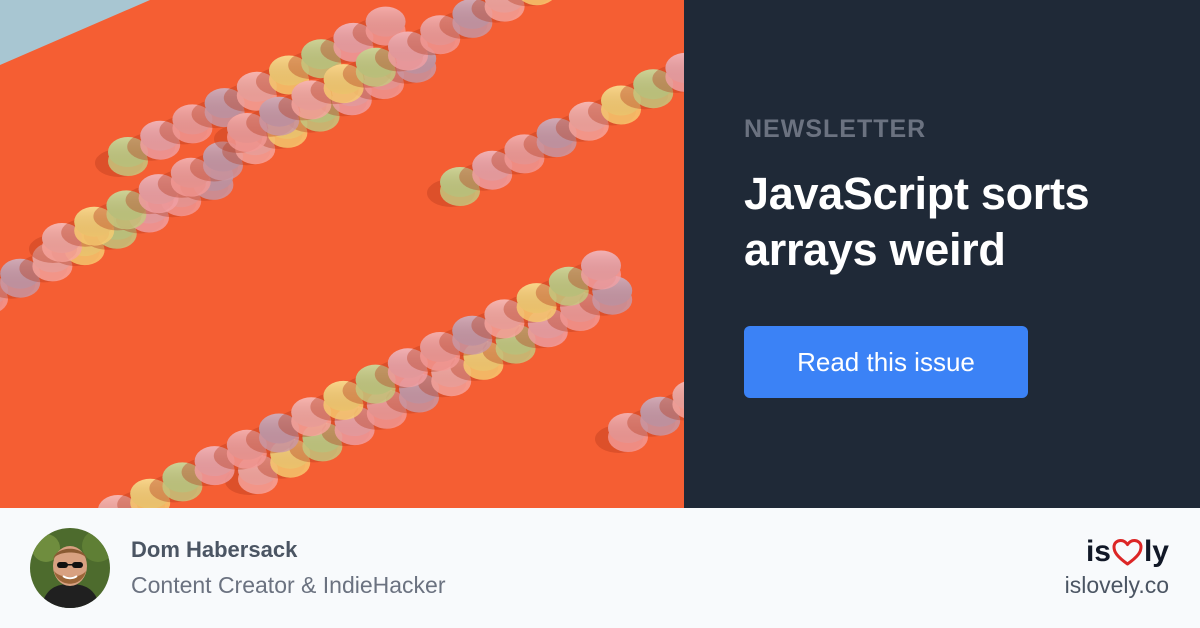 The image size is (1200, 628). What do you see at coordinates (1098, 551) in the screenshot?
I see `logo-text-left: is` at bounding box center [1098, 551].